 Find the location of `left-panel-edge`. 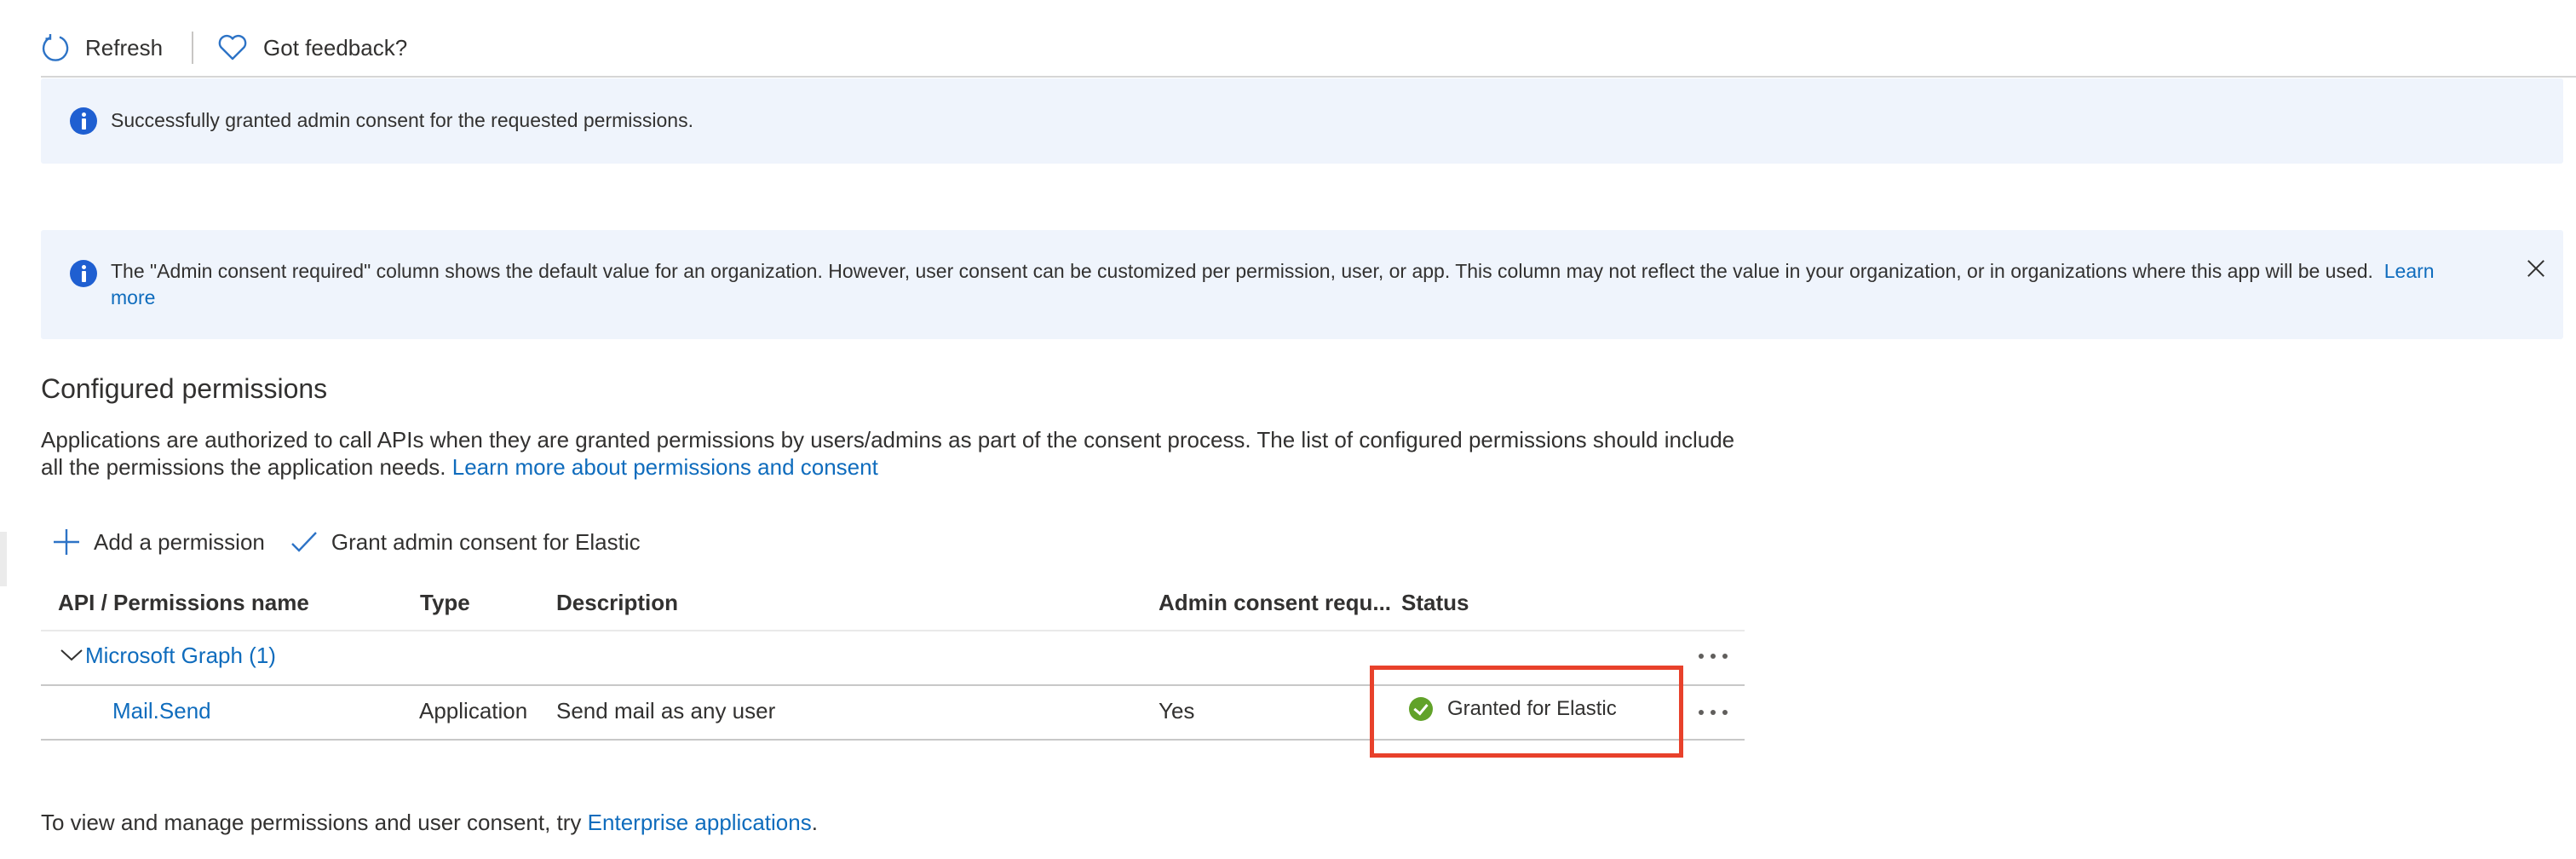

left-panel-edge is located at coordinates (3, 559).